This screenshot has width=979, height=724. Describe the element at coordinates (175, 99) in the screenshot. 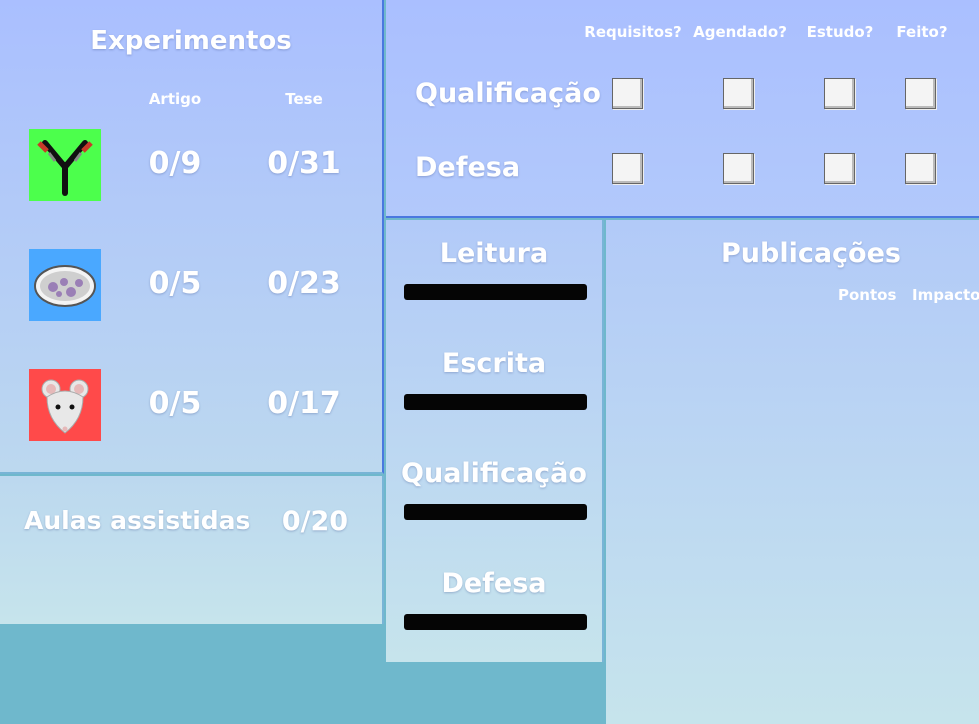

I see `col-artigo-header: Artigo` at that location.